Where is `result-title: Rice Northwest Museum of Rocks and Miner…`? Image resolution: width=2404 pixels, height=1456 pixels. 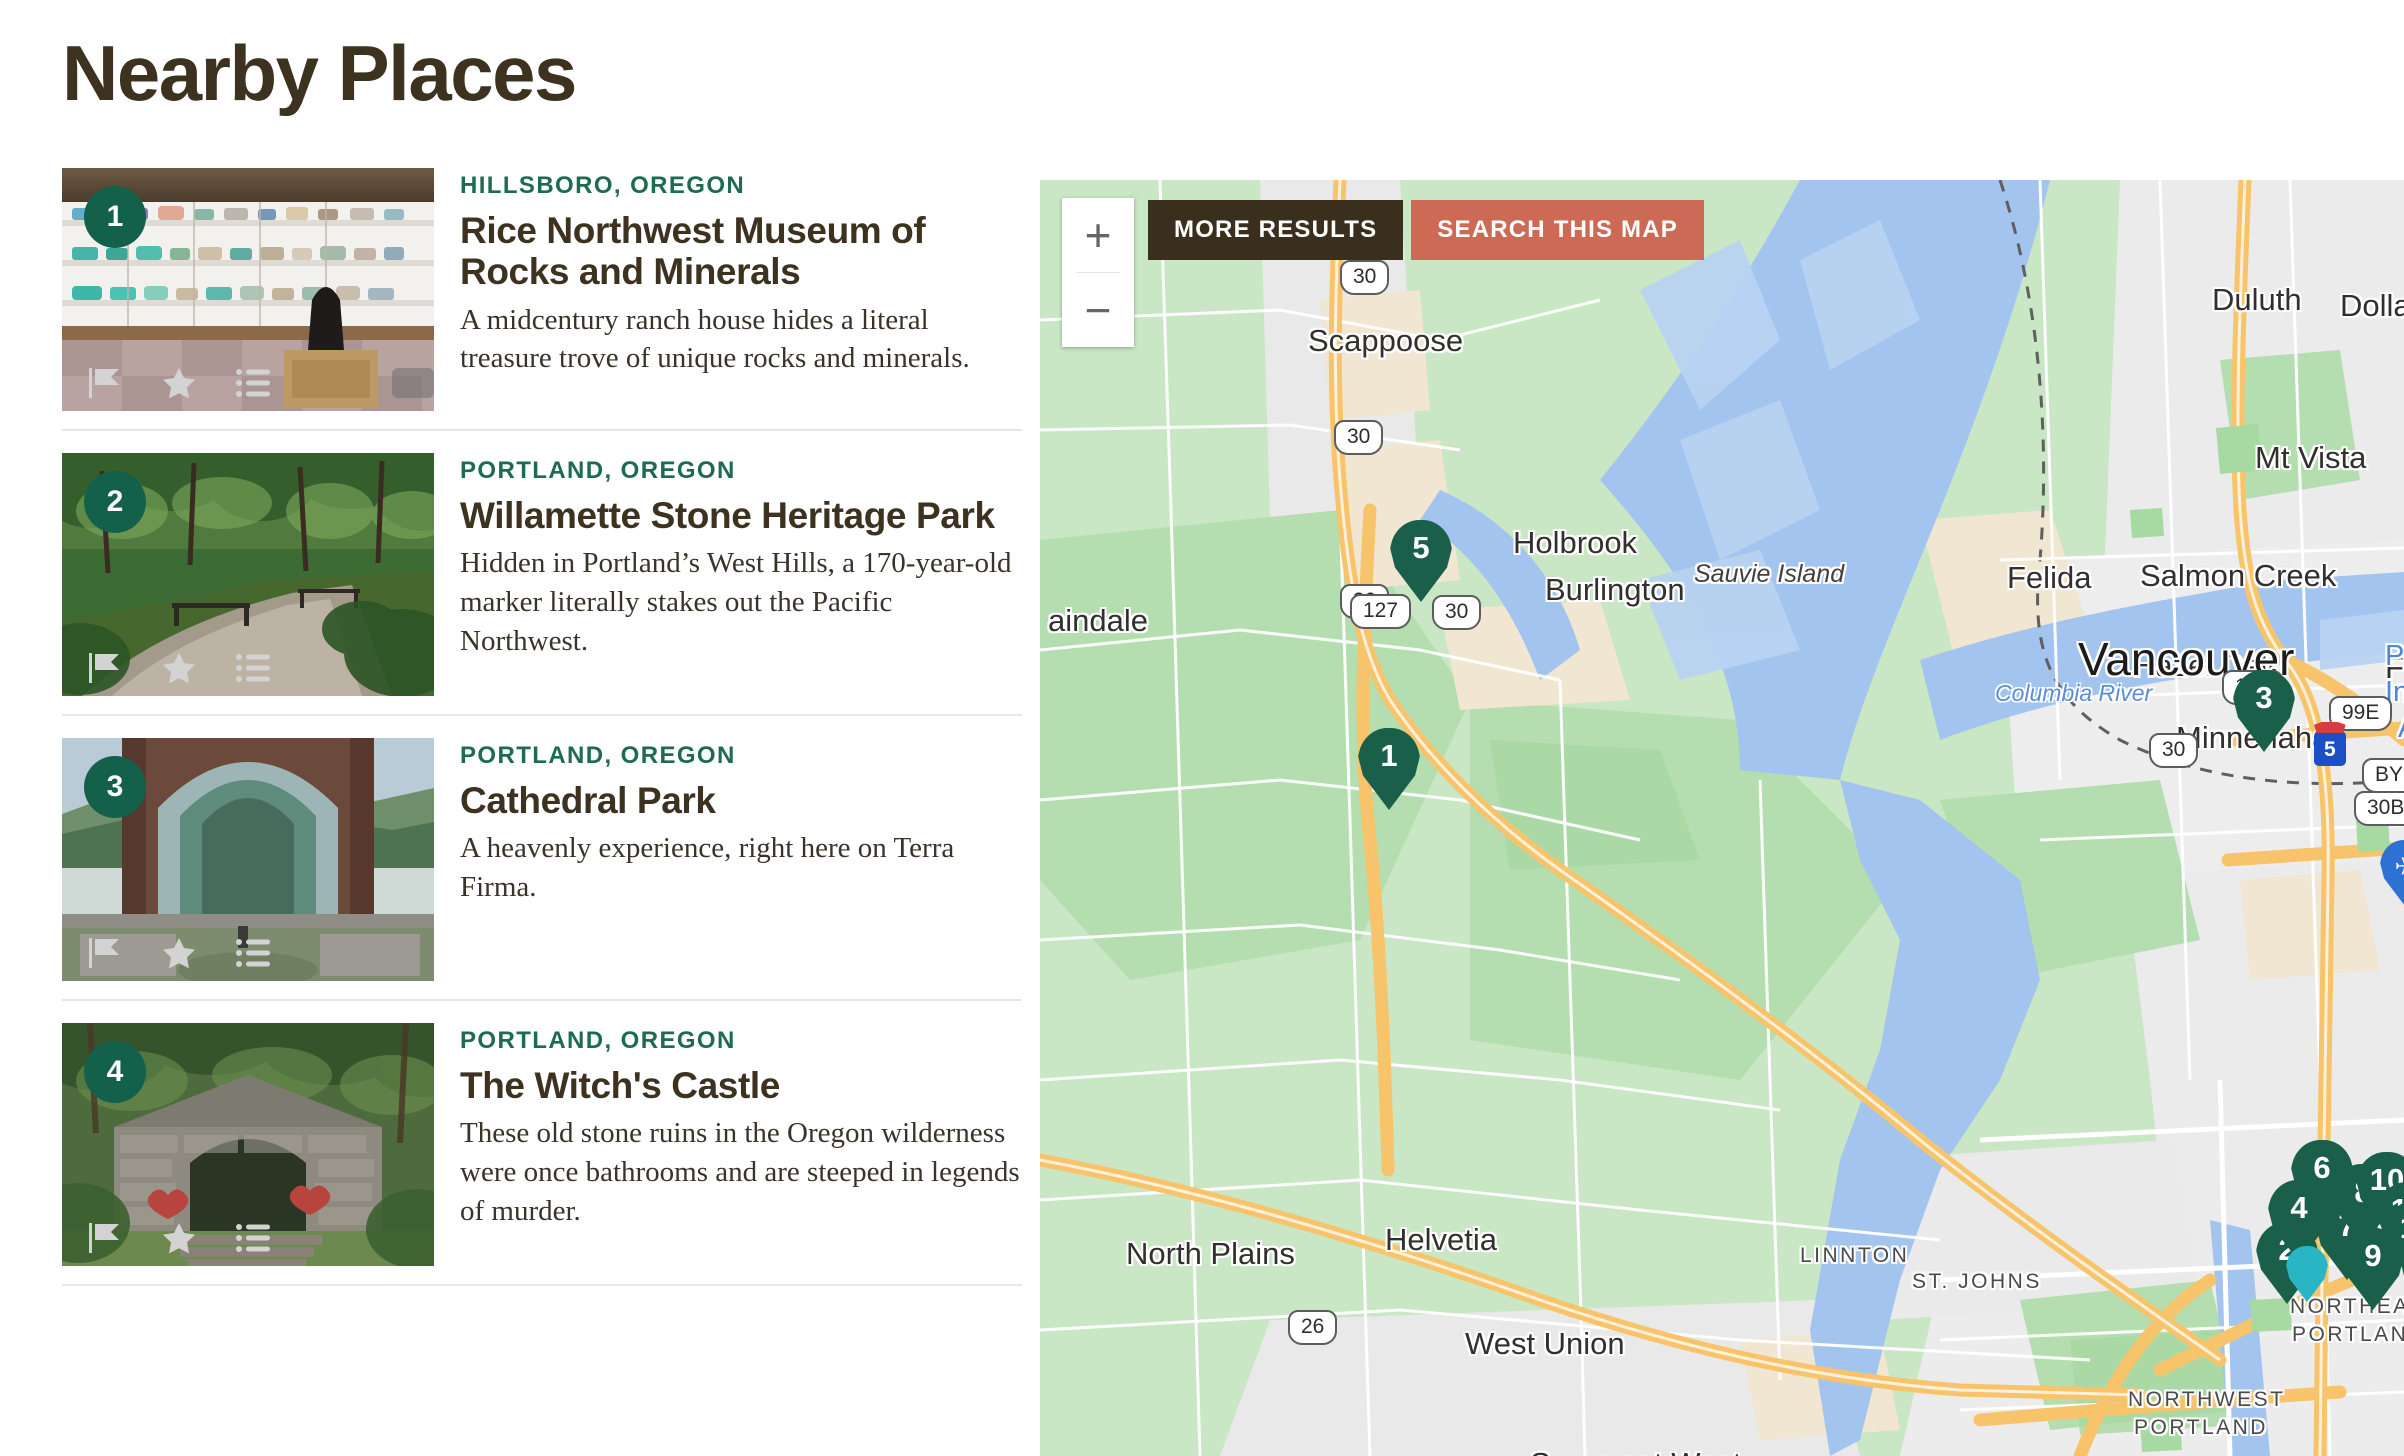
result-title: Rice Northwest Museum of Rocks and Miner… is located at coordinates (741, 251).